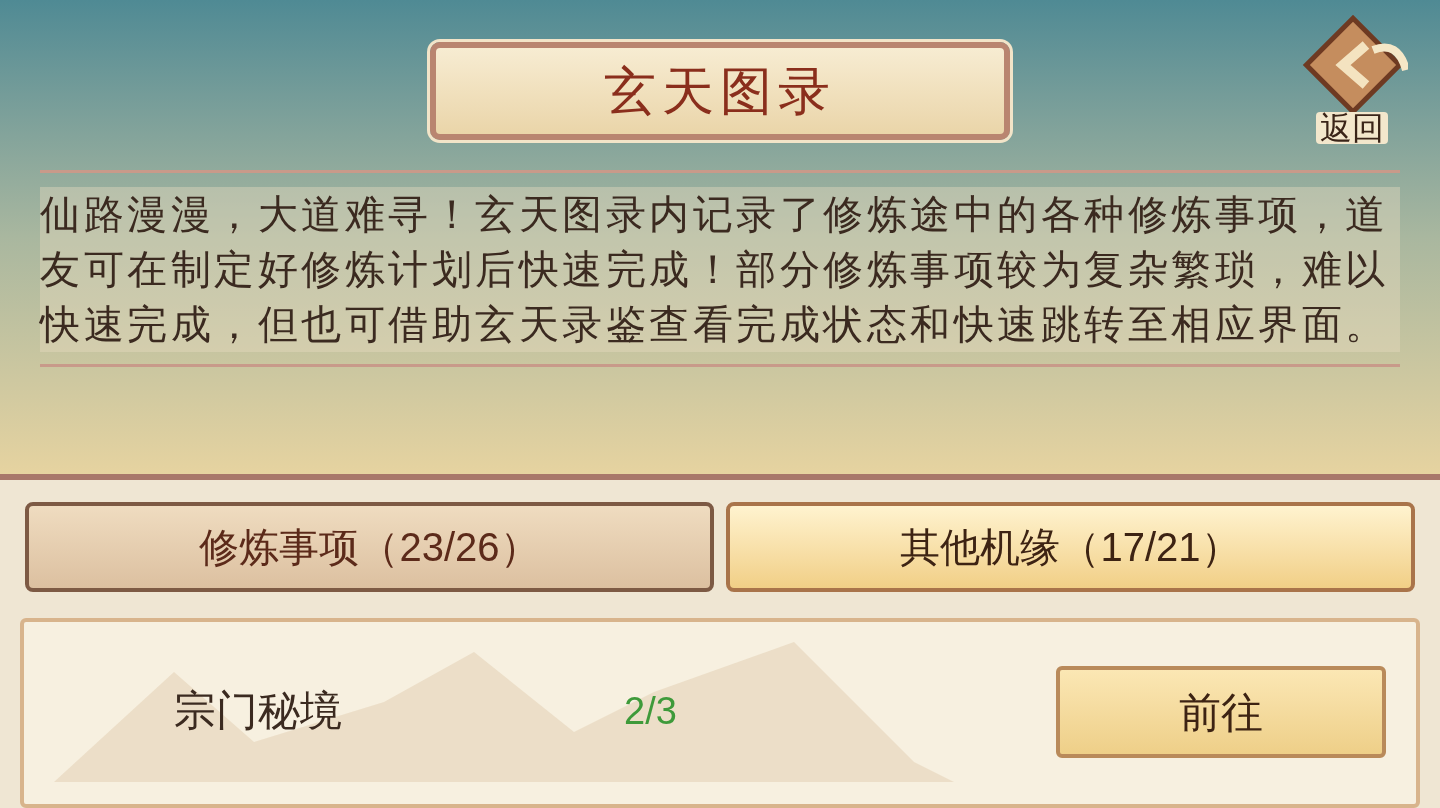 This screenshot has height=808, width=1440. Describe the element at coordinates (1221, 712) in the screenshot. I see `go-button: 前往` at that location.